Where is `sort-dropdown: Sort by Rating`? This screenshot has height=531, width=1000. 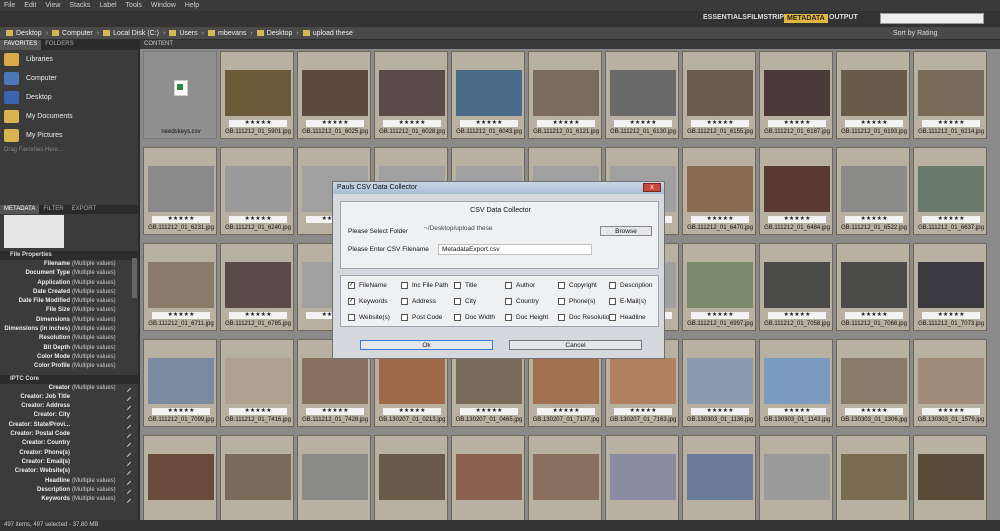
sort-dropdown: Sort by Rating is located at coordinates (915, 33).